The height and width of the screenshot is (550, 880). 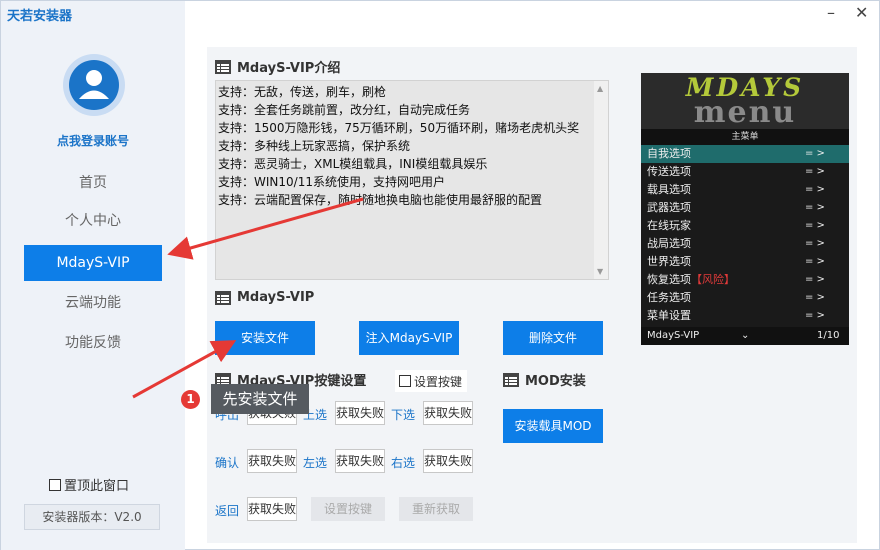 I want to click on step-badge: 1, so click(x=190, y=399).